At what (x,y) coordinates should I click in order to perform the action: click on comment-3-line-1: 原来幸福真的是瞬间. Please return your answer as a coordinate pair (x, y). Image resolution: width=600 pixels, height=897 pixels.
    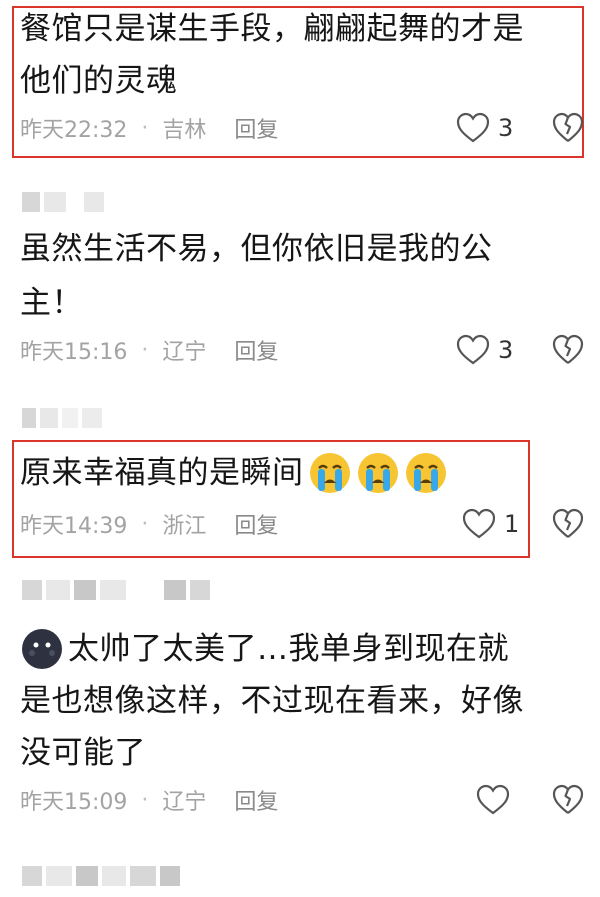
    Looking at the image, I should click on (234, 473).